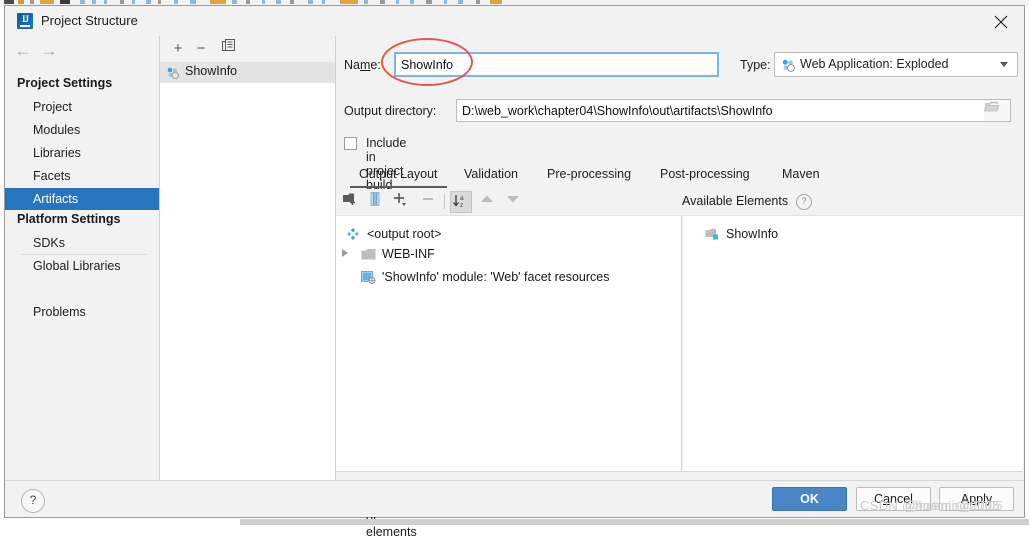  I want to click on sidebar-item-sdks: SDKs, so click(82, 243).